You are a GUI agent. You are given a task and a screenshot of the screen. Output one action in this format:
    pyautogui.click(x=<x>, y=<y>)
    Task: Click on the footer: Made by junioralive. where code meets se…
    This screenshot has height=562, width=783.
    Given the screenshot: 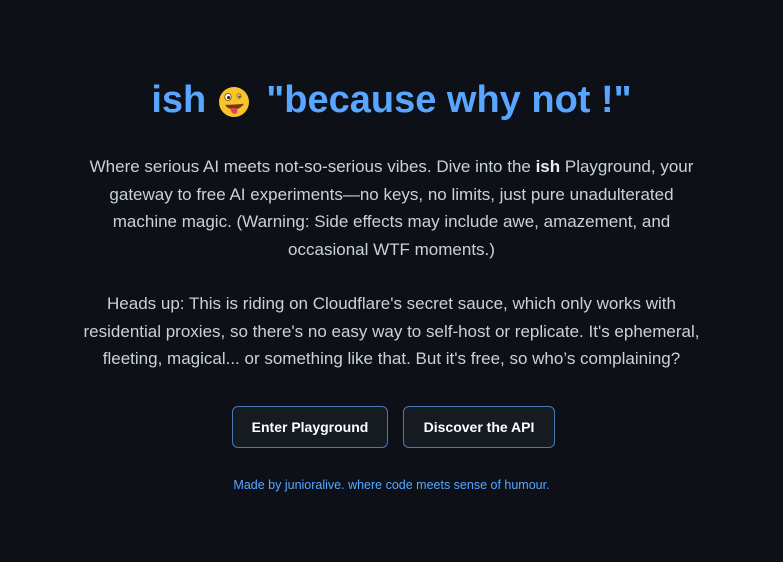 What is the action you would take?
    pyautogui.click(x=391, y=485)
    